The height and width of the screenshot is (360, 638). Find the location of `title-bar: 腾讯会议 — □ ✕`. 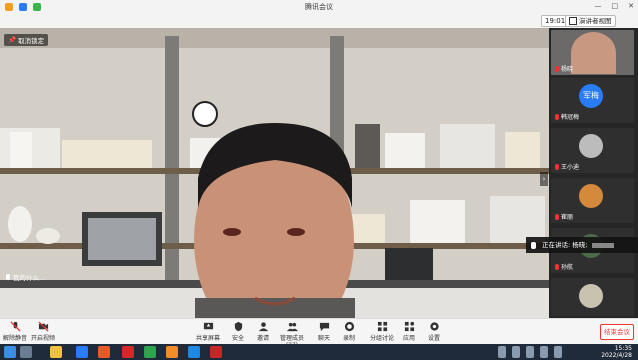

title-bar: 腾讯会议 — □ ✕ is located at coordinates (319, 6).